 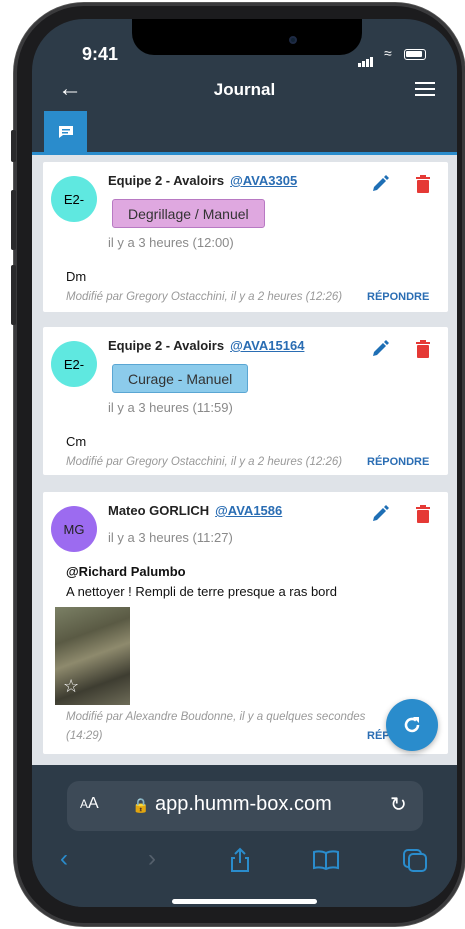 What do you see at coordinates (248, 510) in the screenshot?
I see `asset-link: @AVA1586` at bounding box center [248, 510].